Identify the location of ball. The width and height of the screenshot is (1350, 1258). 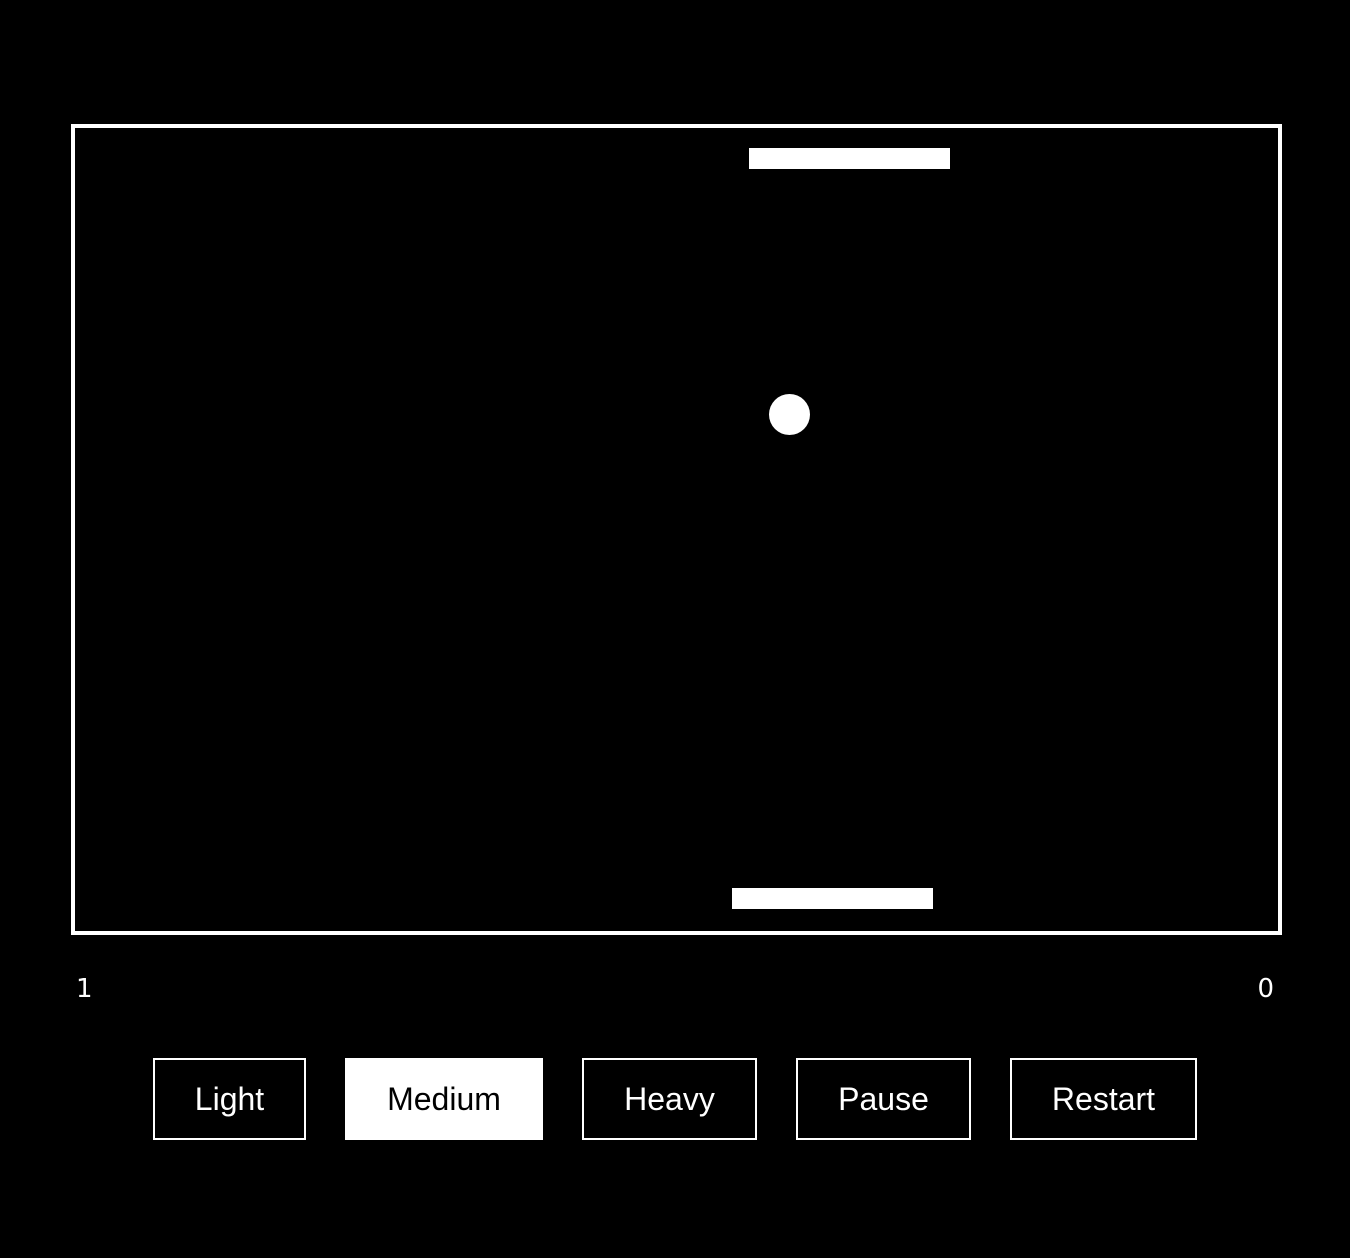
(789, 414).